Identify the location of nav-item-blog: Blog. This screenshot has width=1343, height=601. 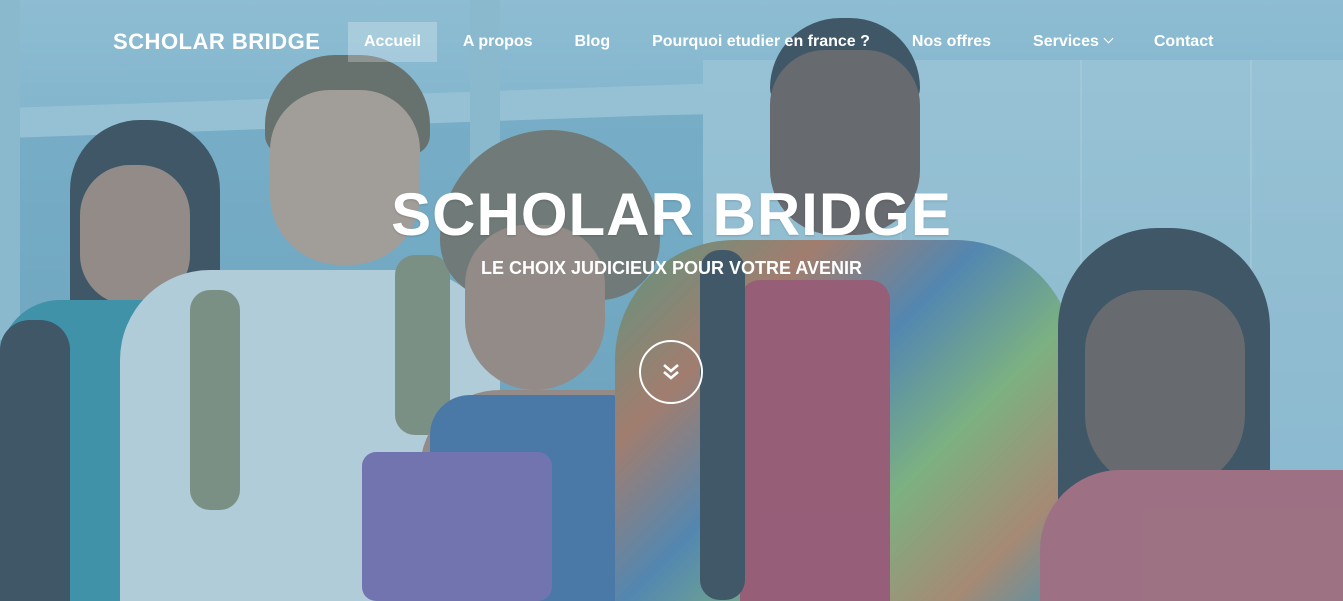
(593, 42).